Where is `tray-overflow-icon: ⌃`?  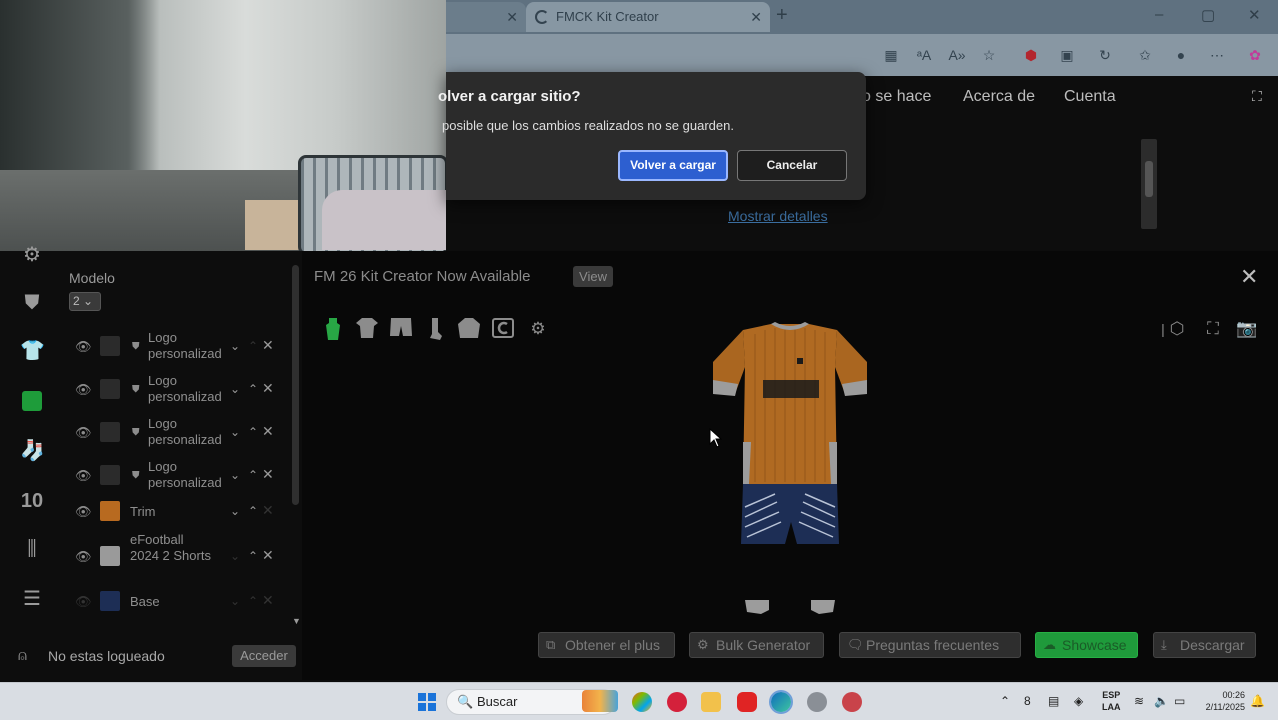 tray-overflow-icon: ⌃ is located at coordinates (1005, 701).